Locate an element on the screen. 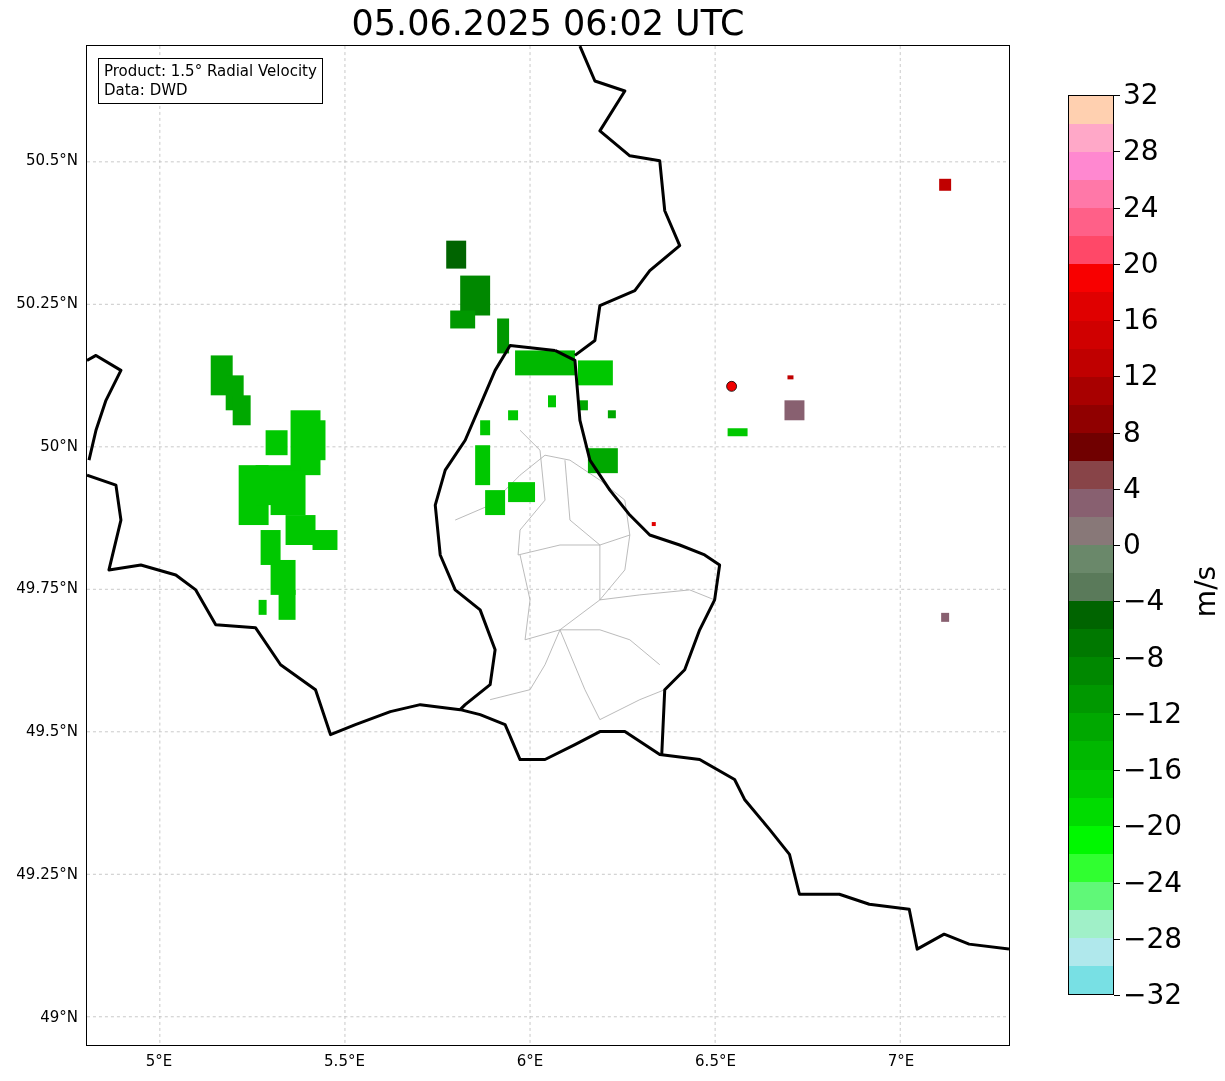 The width and height of the screenshot is (1225, 1081). longitude-label: 5°E is located at coordinates (159, 1061).